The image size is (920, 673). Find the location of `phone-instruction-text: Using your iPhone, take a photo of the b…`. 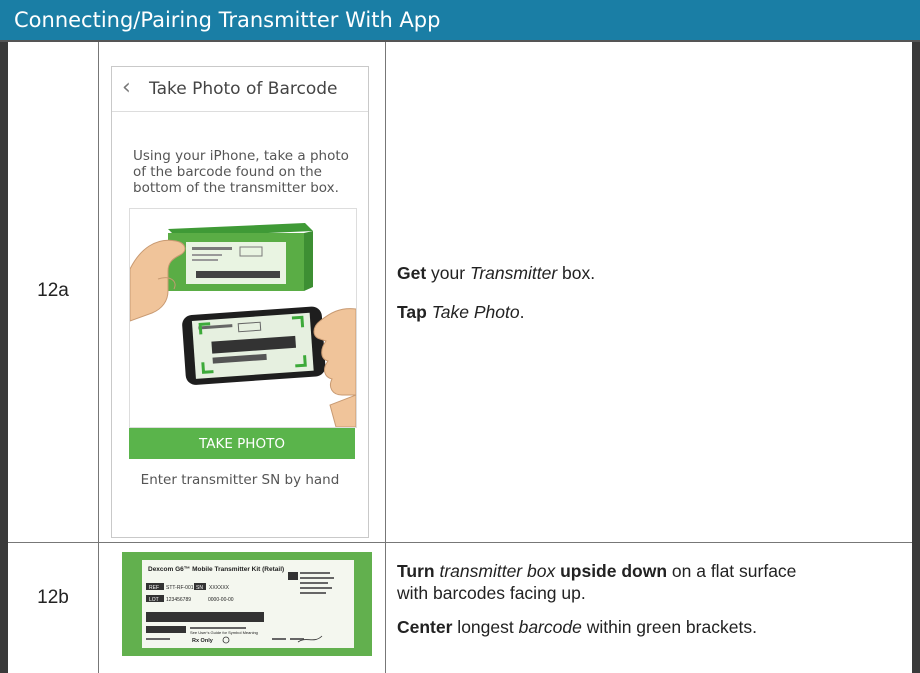

phone-instruction-text: Using your iPhone, take a photo of the b… is located at coordinates (241, 172).